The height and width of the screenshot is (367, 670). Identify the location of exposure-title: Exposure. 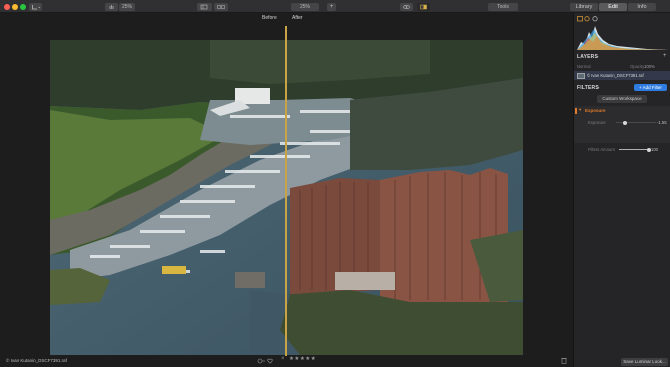
(595, 110).